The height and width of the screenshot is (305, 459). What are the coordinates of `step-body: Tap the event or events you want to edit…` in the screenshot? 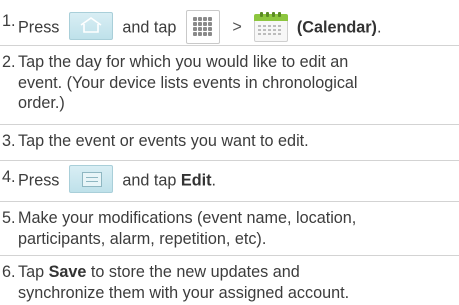 It's located at (163, 141).